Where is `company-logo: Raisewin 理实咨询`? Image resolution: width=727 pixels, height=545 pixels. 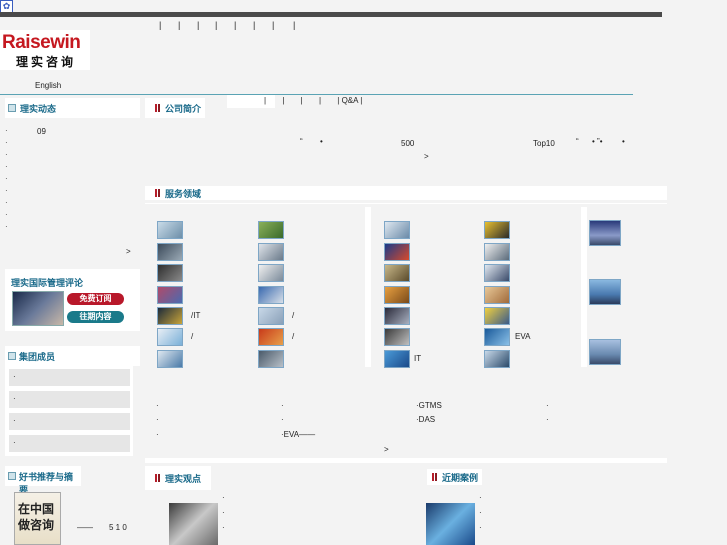 company-logo: Raisewin 理实咨询 is located at coordinates (45, 50).